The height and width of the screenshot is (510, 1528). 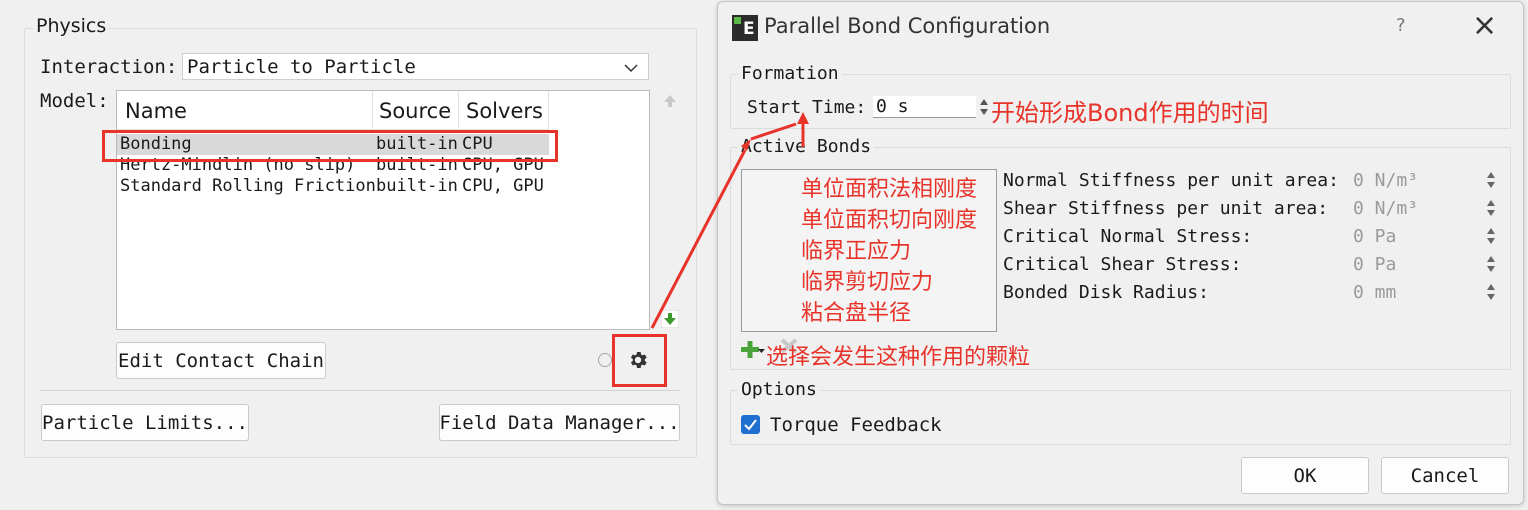 What do you see at coordinates (984, 107) in the screenshot?
I see `start-time-spinner` at bounding box center [984, 107].